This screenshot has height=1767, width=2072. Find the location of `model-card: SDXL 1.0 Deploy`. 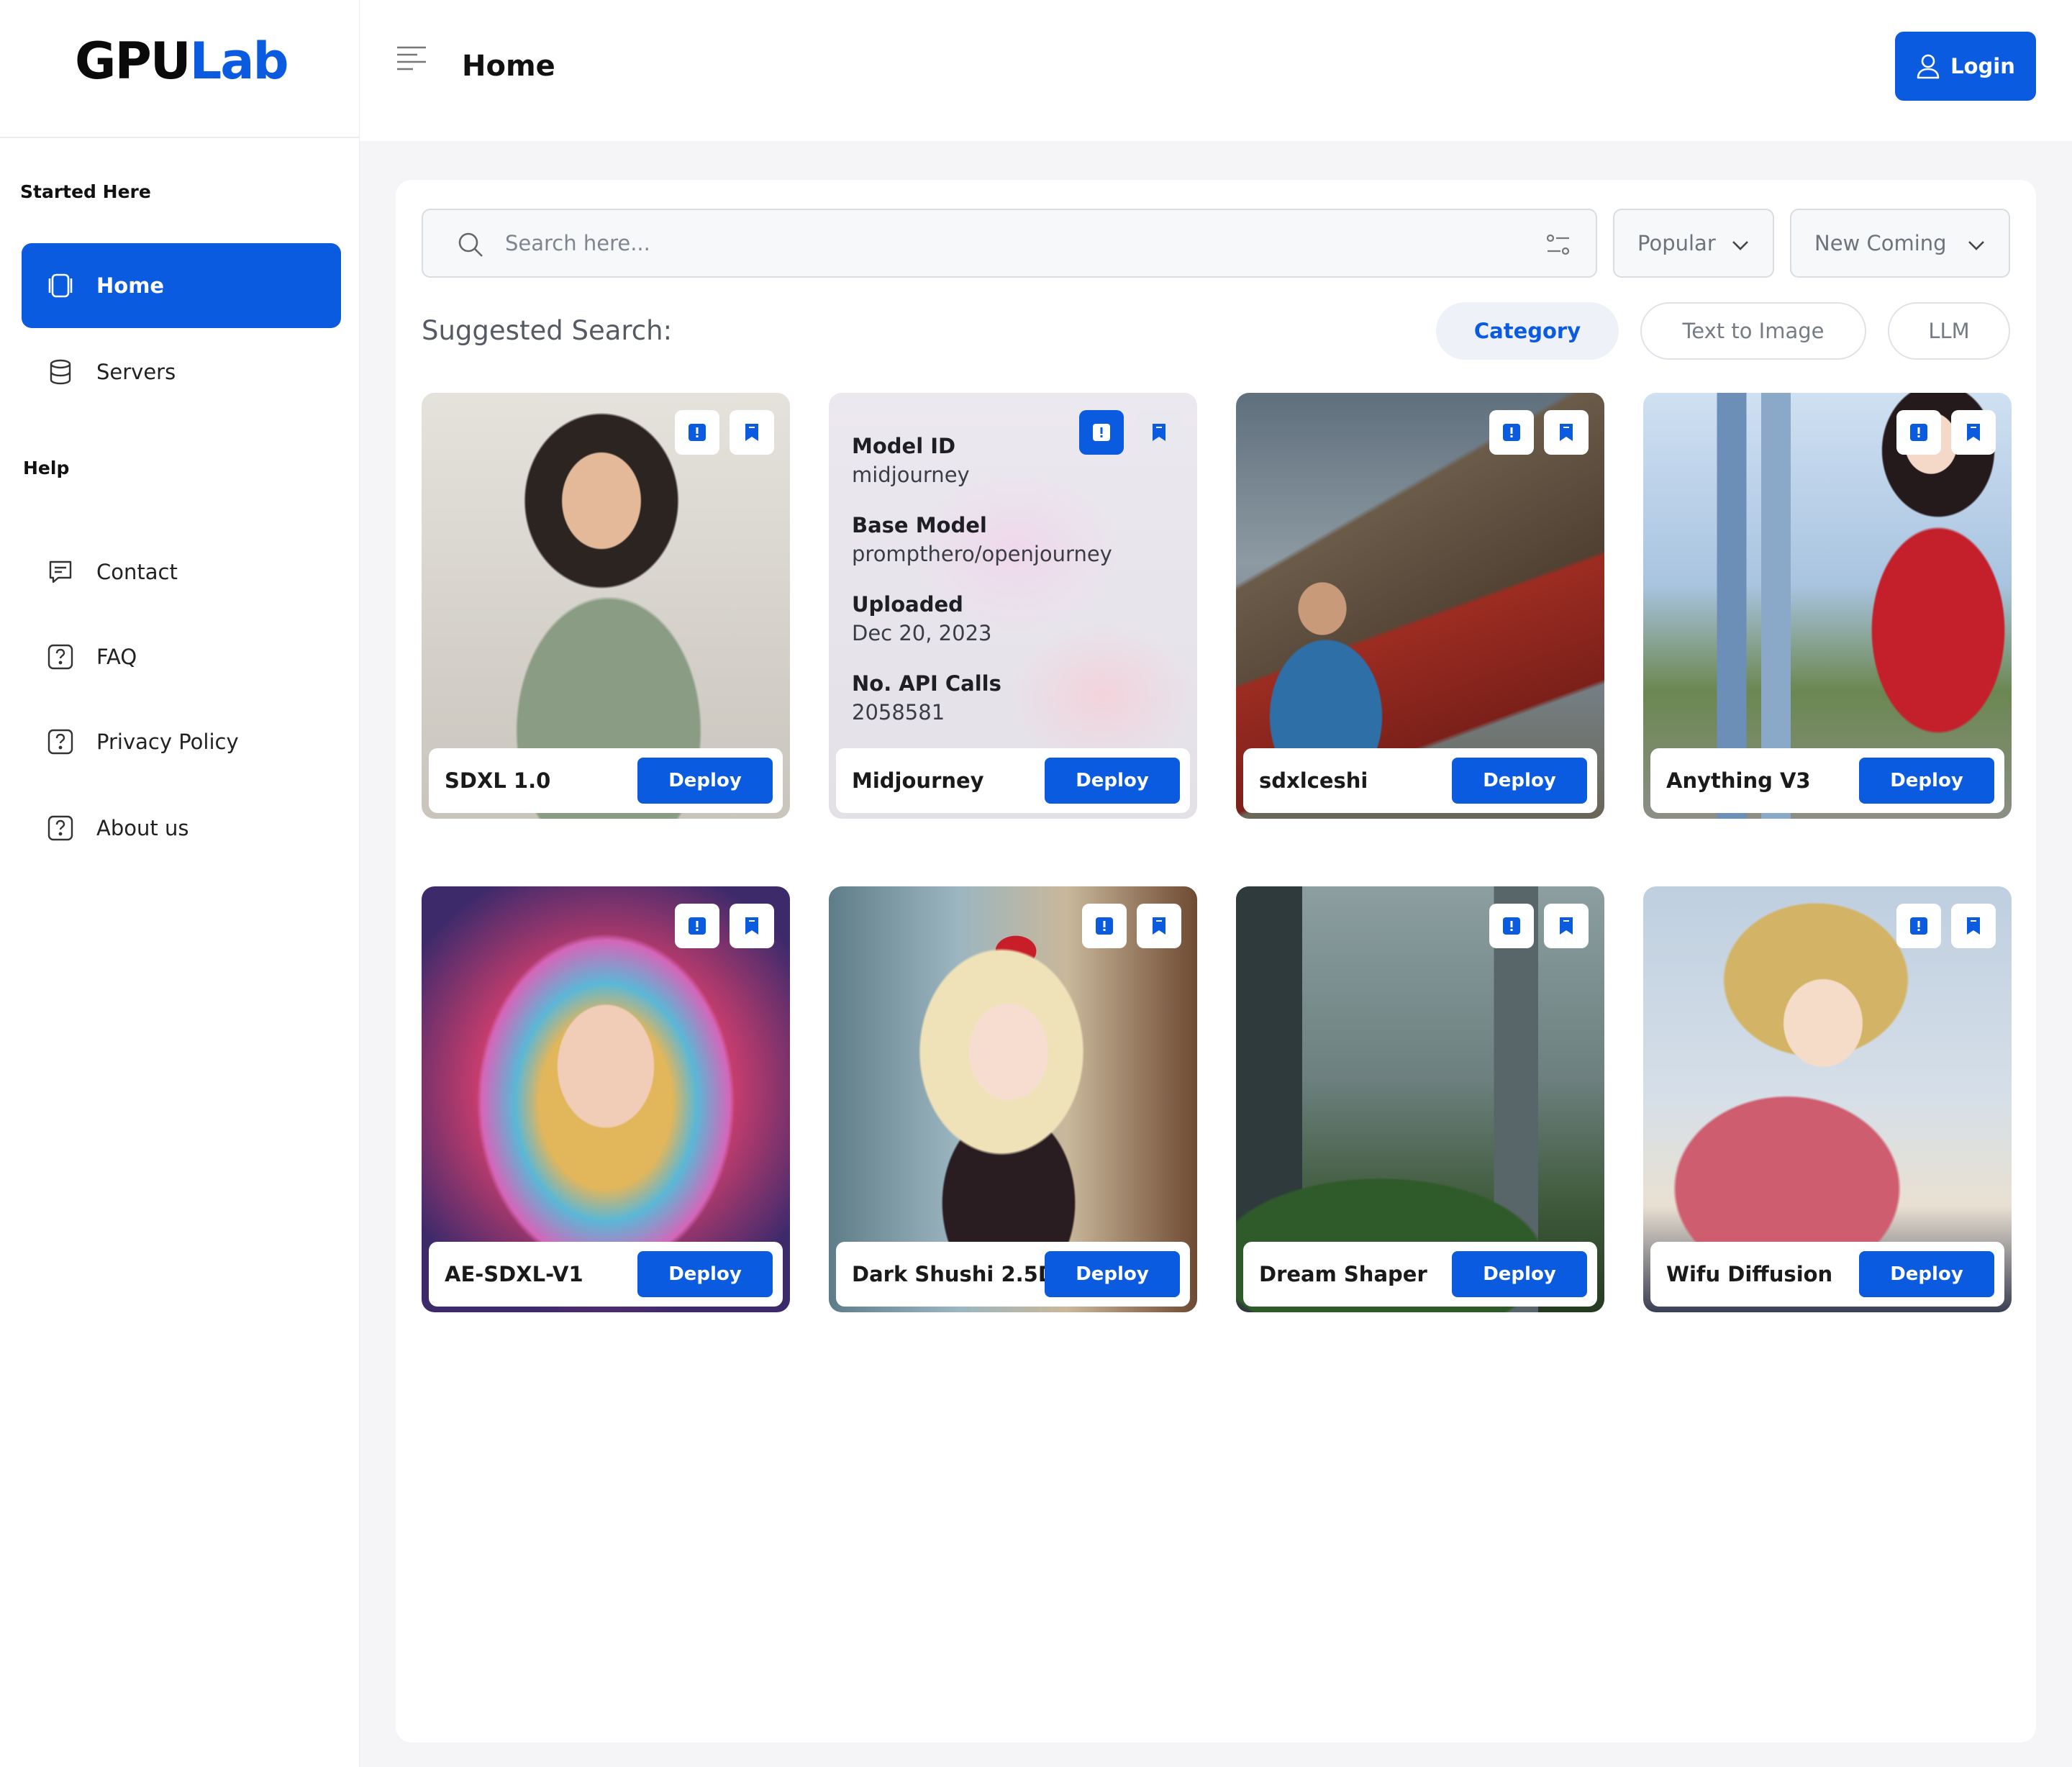

model-card: SDXL 1.0 Deploy is located at coordinates (606, 606).